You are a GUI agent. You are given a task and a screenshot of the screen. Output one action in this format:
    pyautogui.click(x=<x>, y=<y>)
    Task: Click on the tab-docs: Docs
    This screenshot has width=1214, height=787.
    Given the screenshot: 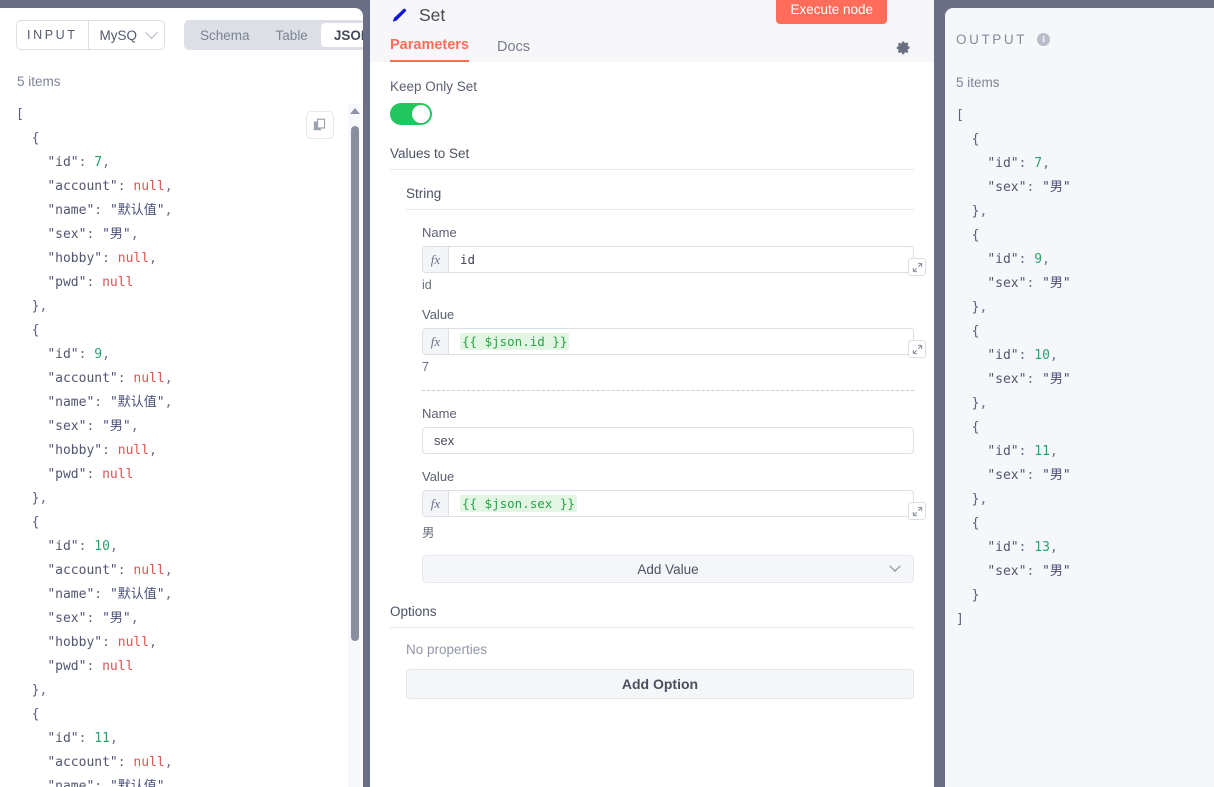 What is the action you would take?
    pyautogui.click(x=513, y=50)
    